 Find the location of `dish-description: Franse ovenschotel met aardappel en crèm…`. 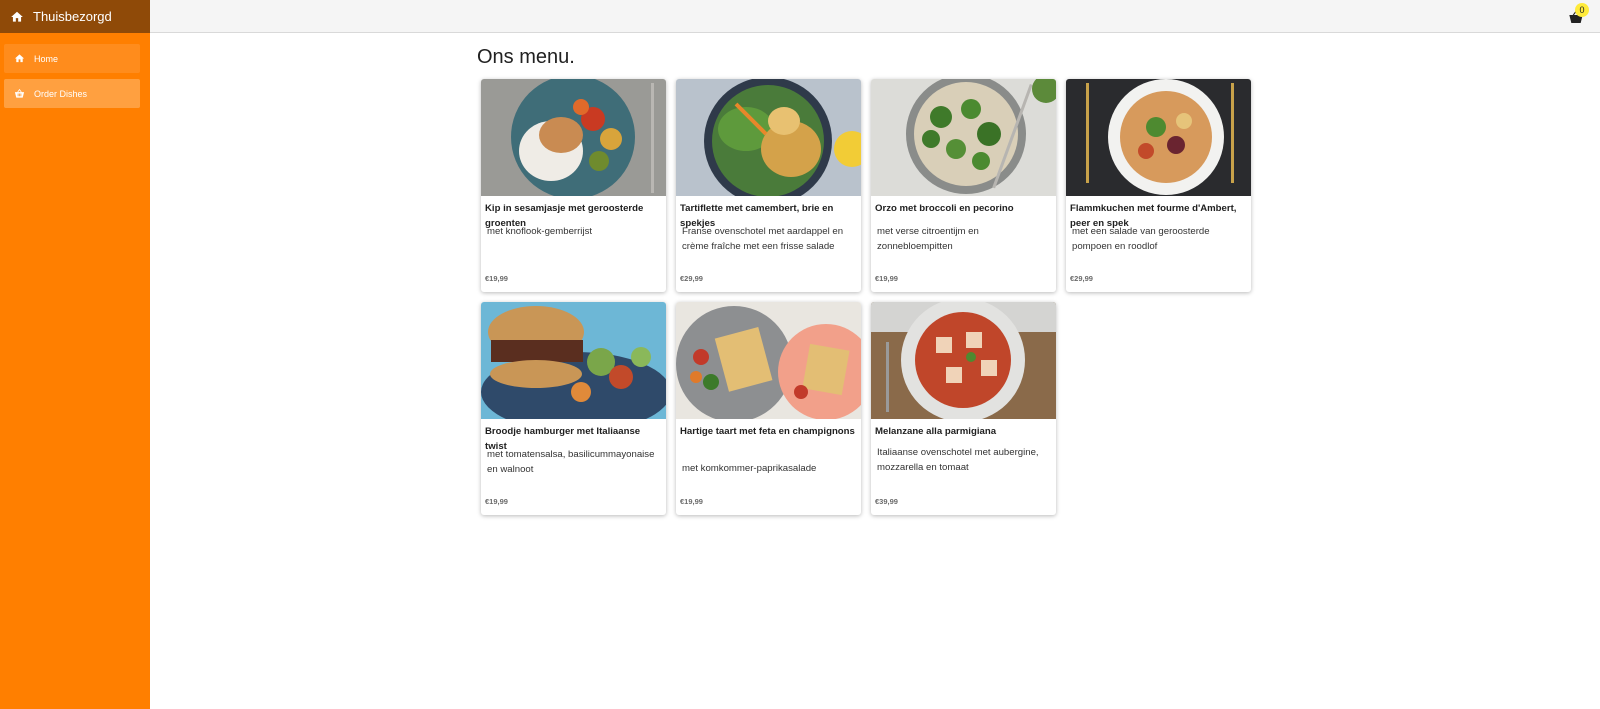

dish-description: Franse ovenschotel met aardappel en crèm… is located at coordinates (763, 239).